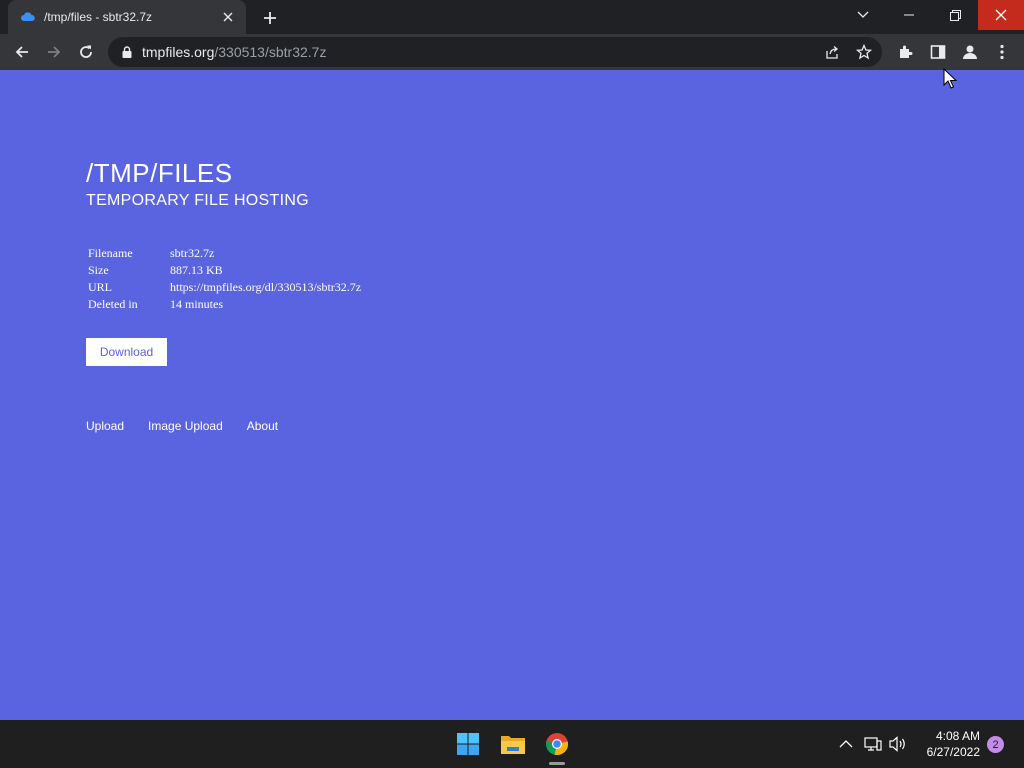 Image resolution: width=1024 pixels, height=768 pixels. I want to click on browser-titlebar: /tmp/files - sbtr32.7z, so click(512, 17).